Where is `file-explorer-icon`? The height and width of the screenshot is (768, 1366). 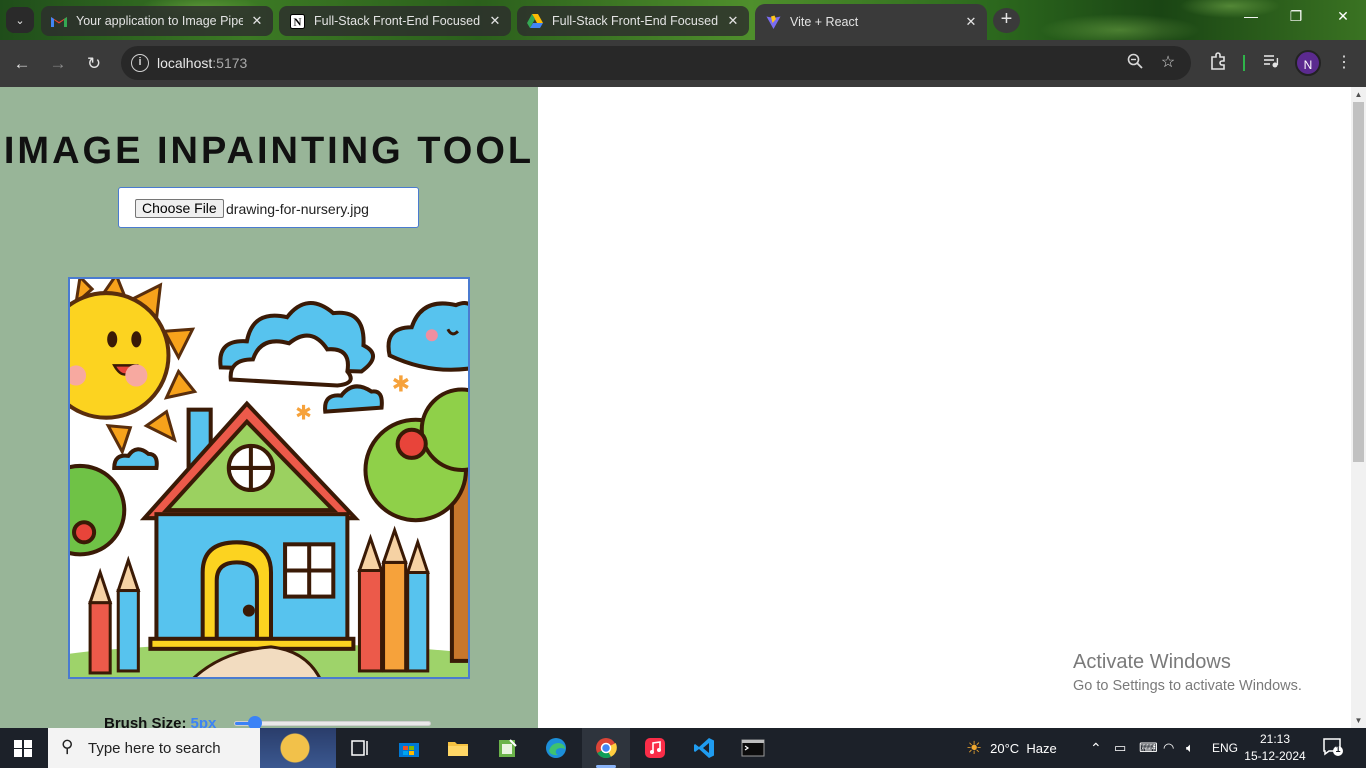
file-explorer-icon is located at coordinates (458, 748).